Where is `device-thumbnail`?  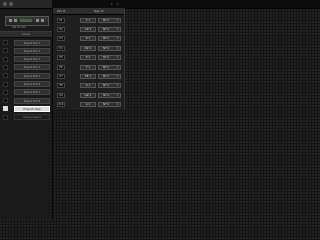 device-thumbnail is located at coordinates (27, 21).